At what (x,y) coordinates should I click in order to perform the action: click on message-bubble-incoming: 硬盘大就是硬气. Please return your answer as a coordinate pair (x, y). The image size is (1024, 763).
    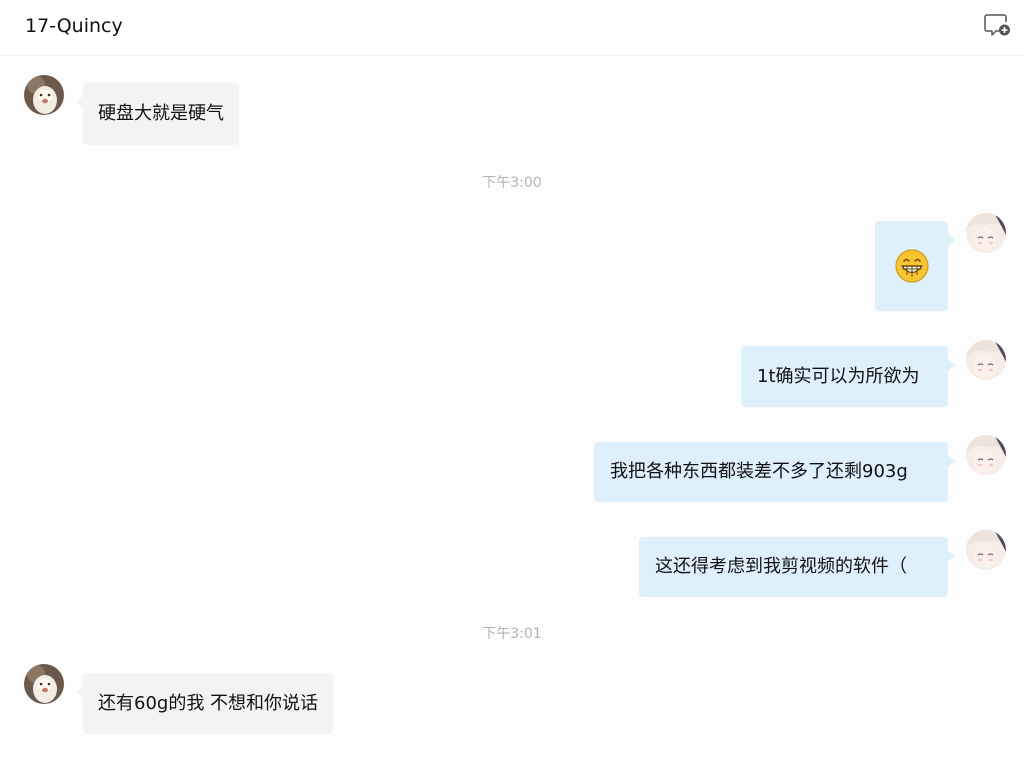
    Looking at the image, I should click on (157, 114).